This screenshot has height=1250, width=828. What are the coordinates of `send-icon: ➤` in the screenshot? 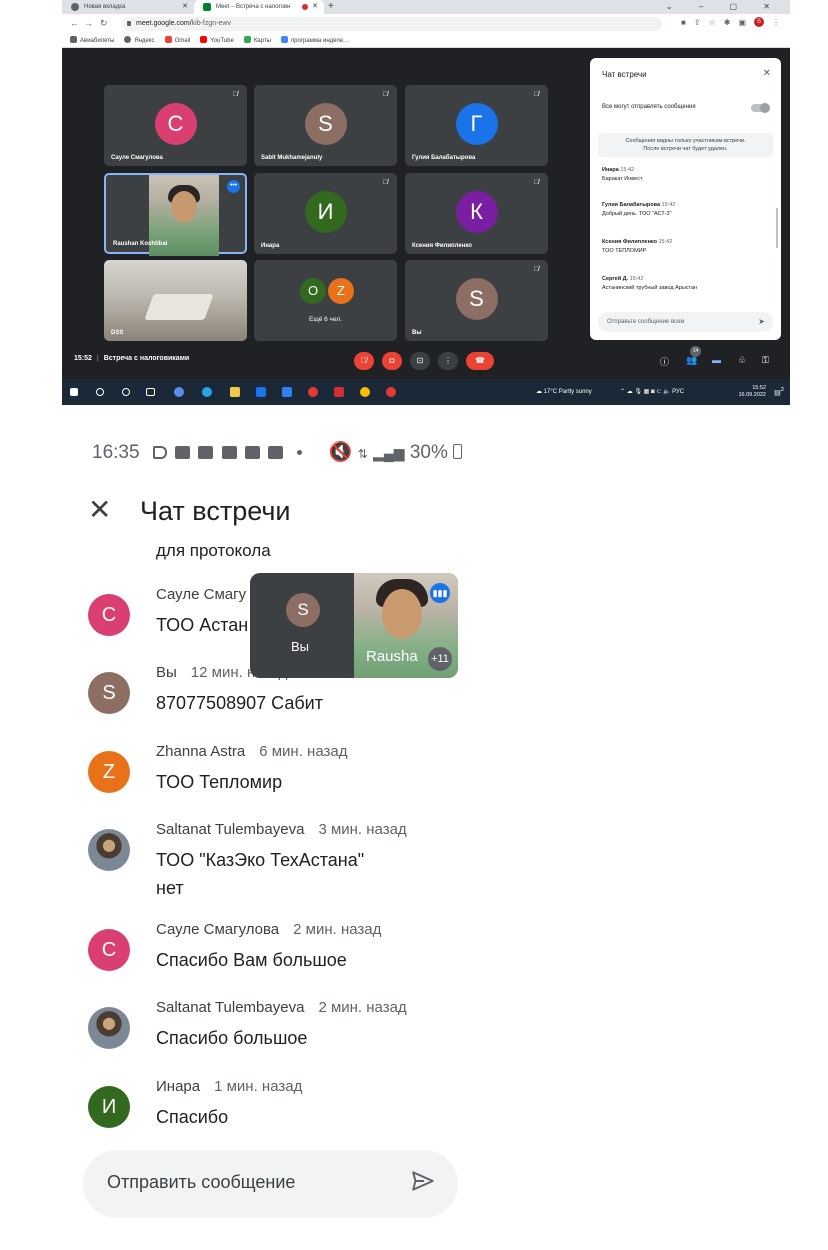 It's located at (761, 322).